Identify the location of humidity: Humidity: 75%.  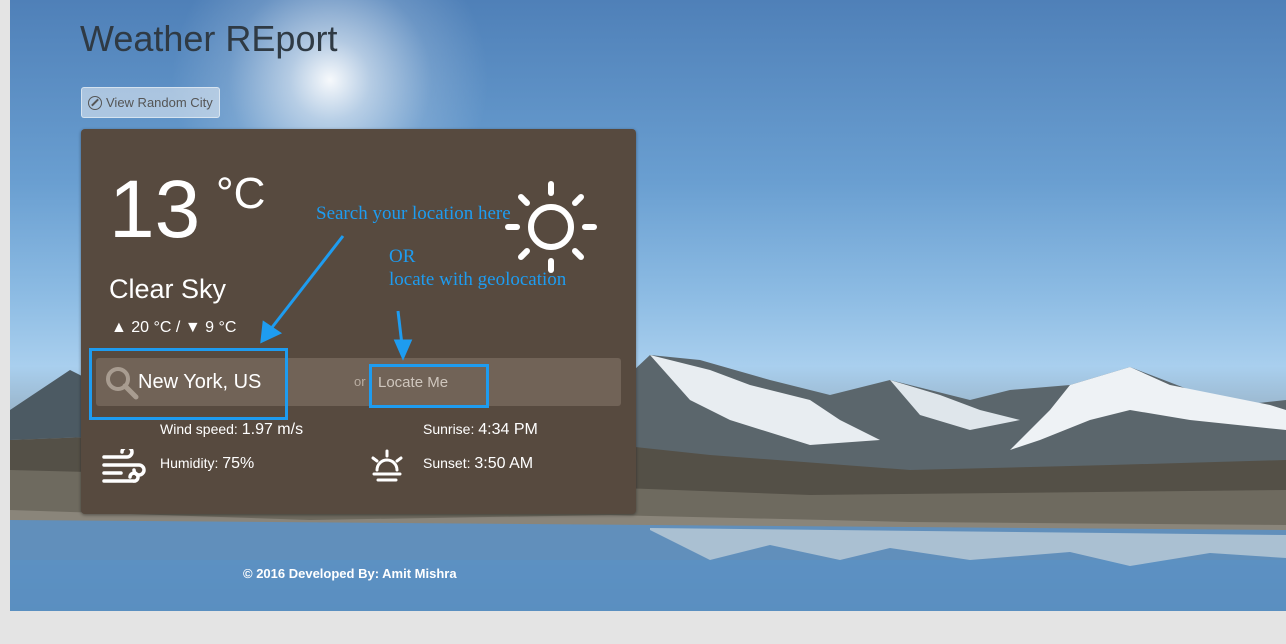
(207, 464).